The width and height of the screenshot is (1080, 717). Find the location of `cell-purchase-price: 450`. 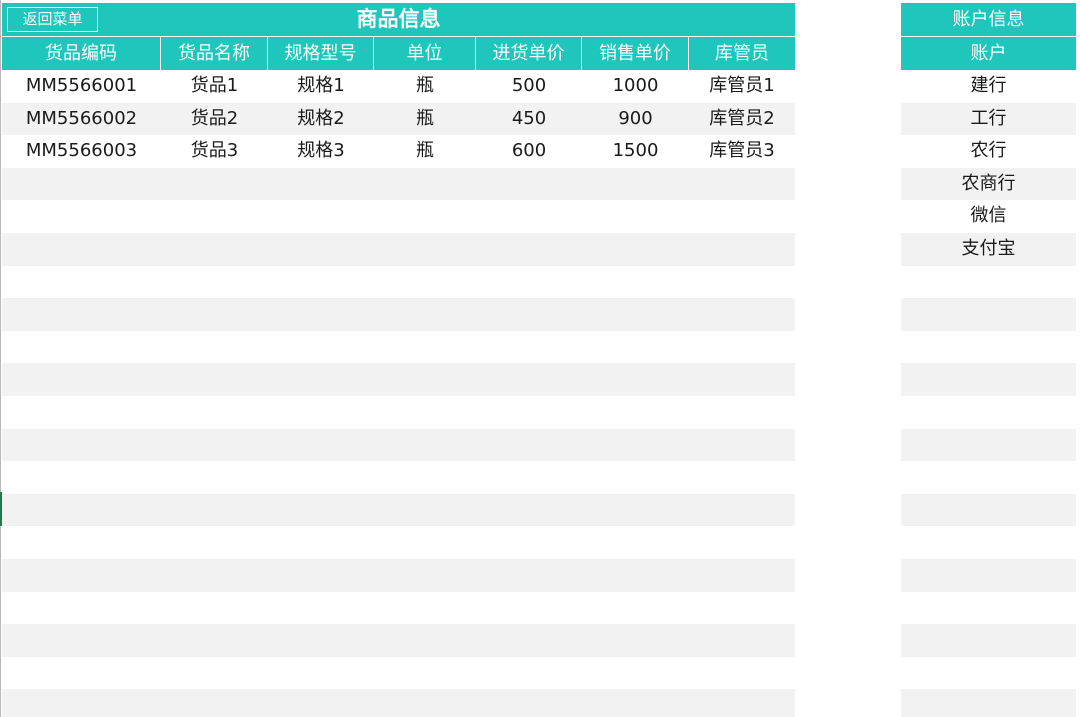

cell-purchase-price: 450 is located at coordinates (529, 119).